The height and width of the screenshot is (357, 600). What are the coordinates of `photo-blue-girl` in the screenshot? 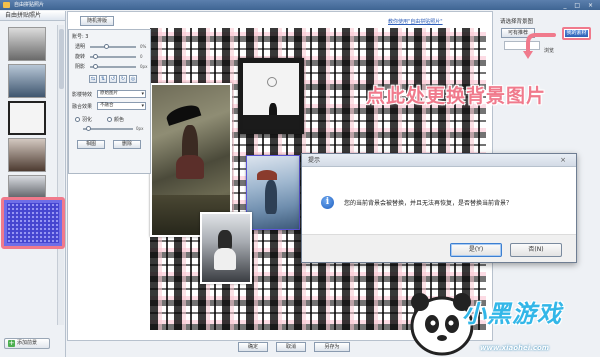 It's located at (273, 192).